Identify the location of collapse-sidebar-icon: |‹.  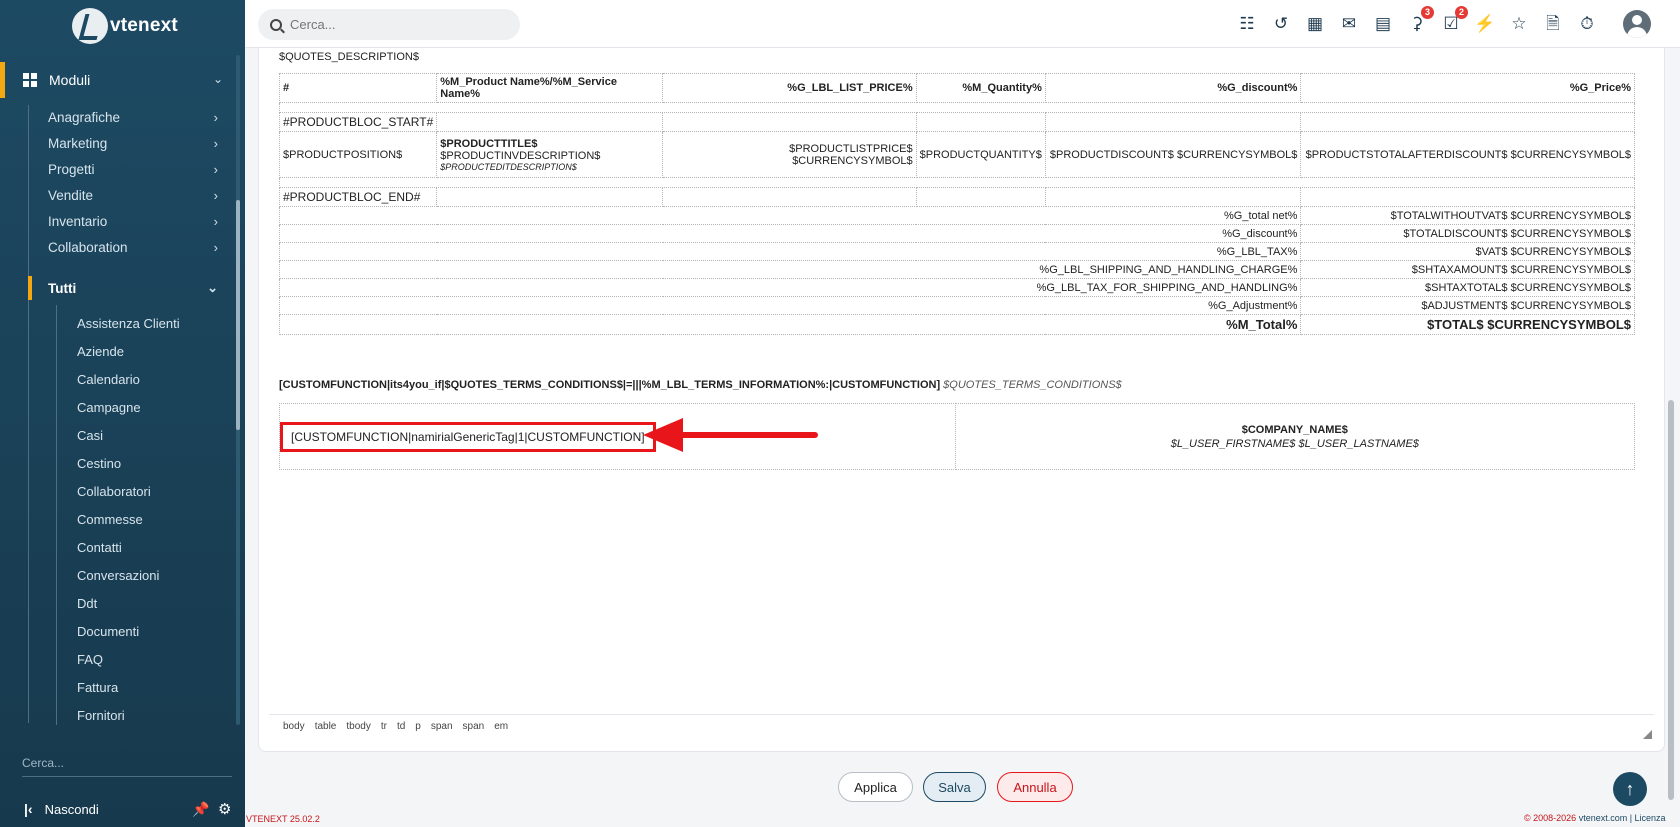
(28, 809).